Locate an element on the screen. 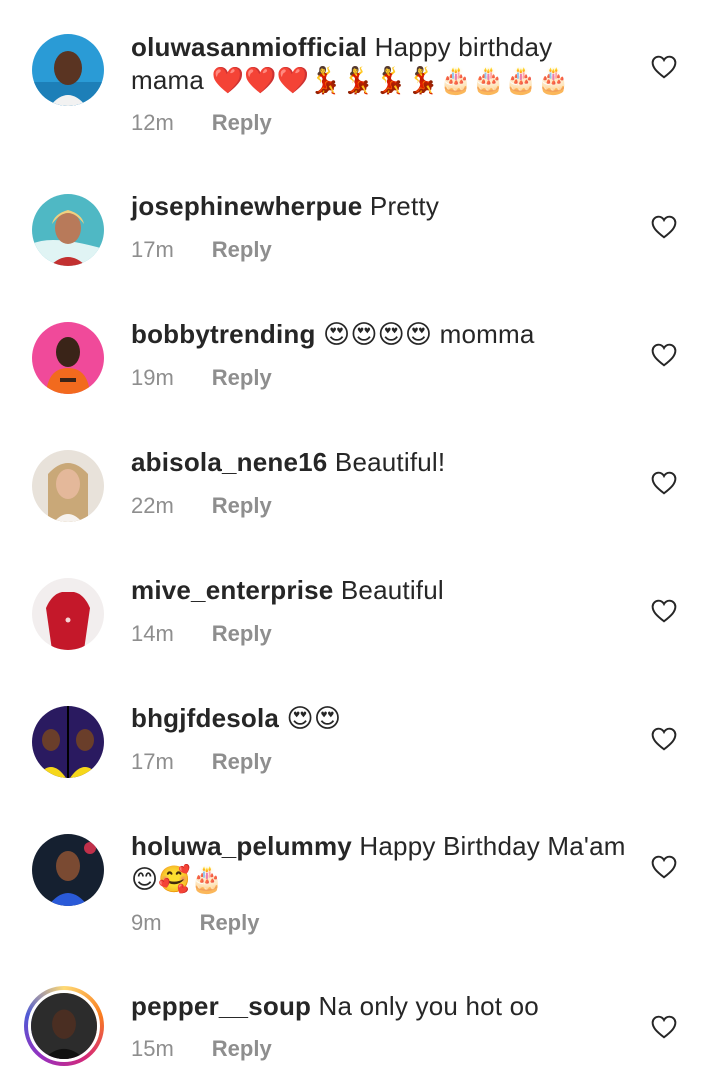 This screenshot has height=1066, width=719. comment-time: 19m is located at coordinates (152, 377).